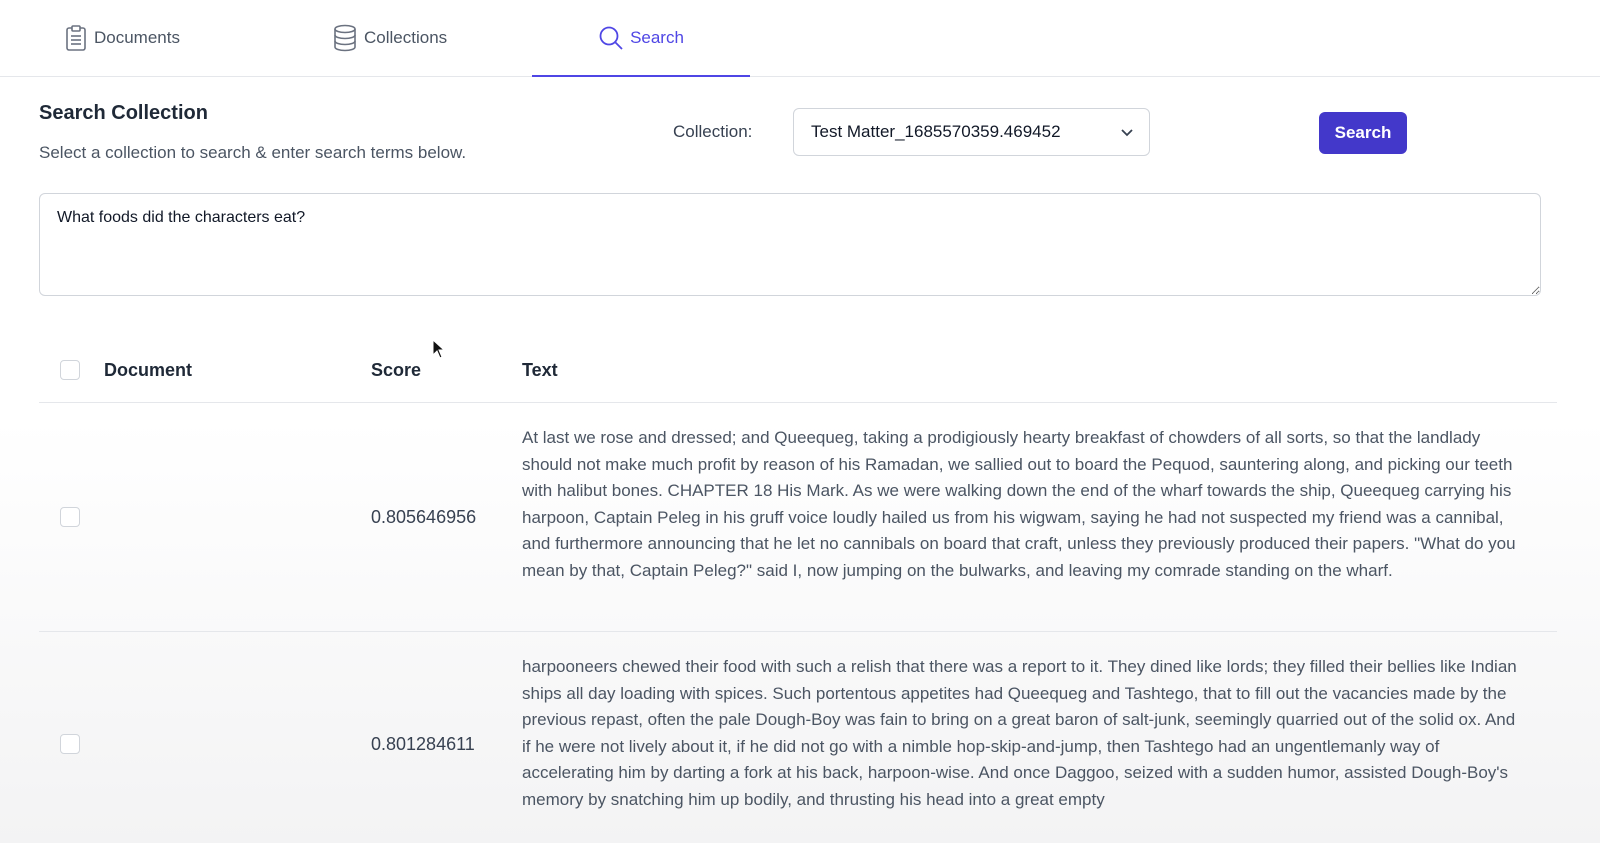  What do you see at coordinates (396, 370) in the screenshot?
I see `column-header-score: Score` at bounding box center [396, 370].